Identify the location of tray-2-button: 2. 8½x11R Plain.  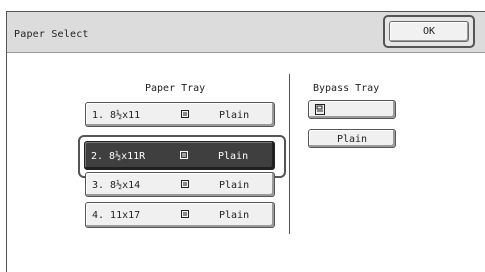
(179, 155).